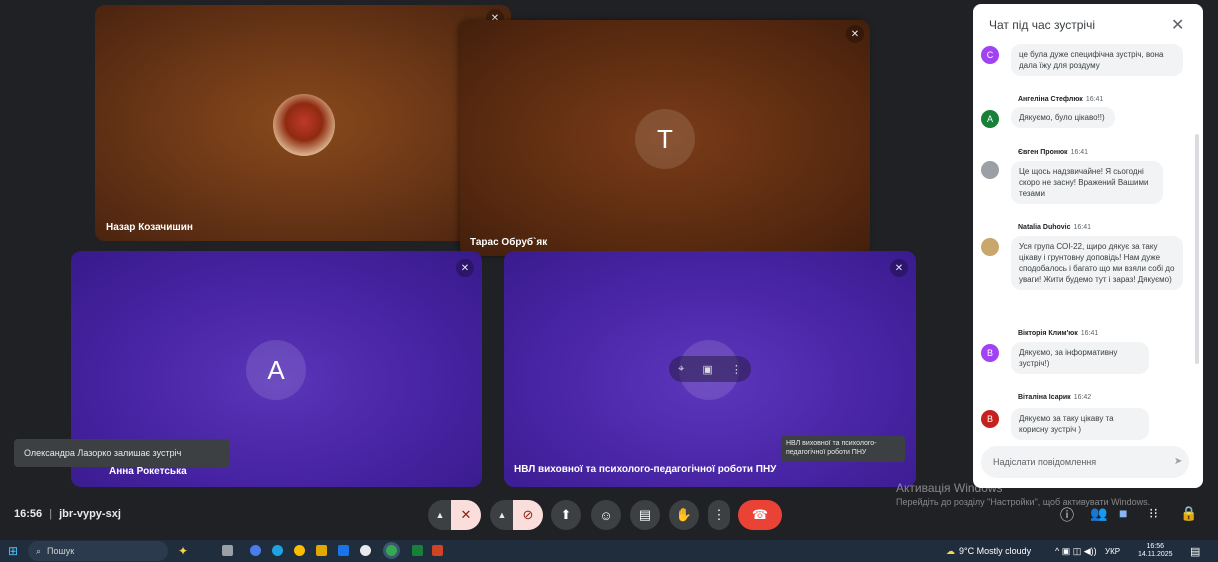 This screenshot has height=562, width=1218. Describe the element at coordinates (1082, 397) in the screenshot. I see `message-time: 16:42` at that location.